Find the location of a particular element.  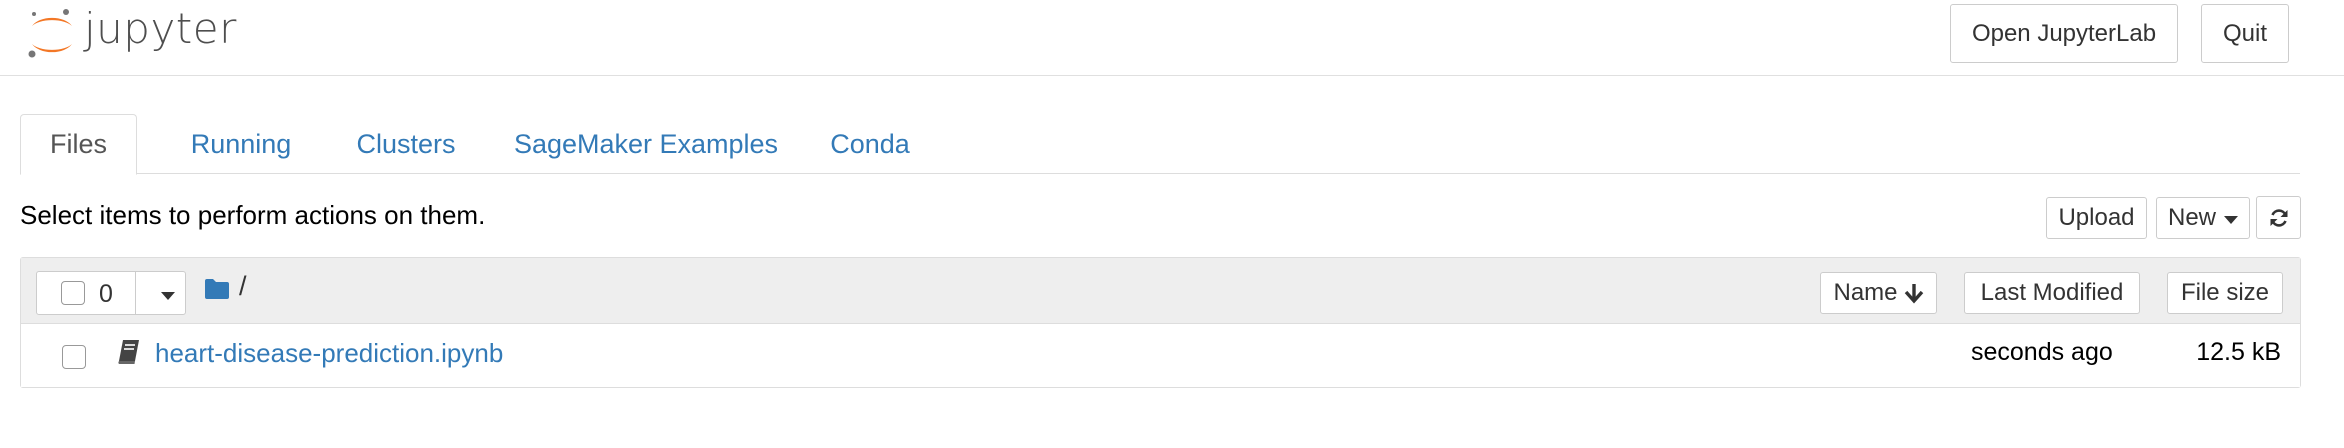

select-all-group: 0 is located at coordinates (111, 293).